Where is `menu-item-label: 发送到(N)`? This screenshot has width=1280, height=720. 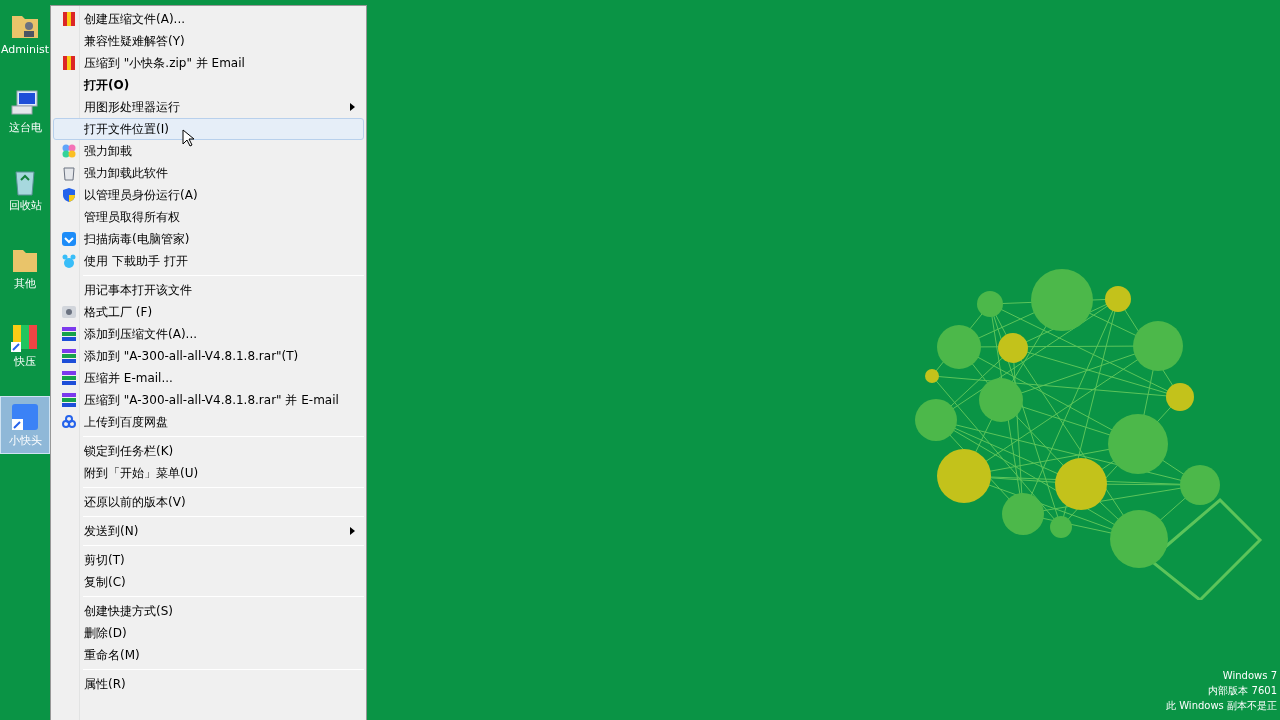 menu-item-label: 发送到(N) is located at coordinates (111, 531).